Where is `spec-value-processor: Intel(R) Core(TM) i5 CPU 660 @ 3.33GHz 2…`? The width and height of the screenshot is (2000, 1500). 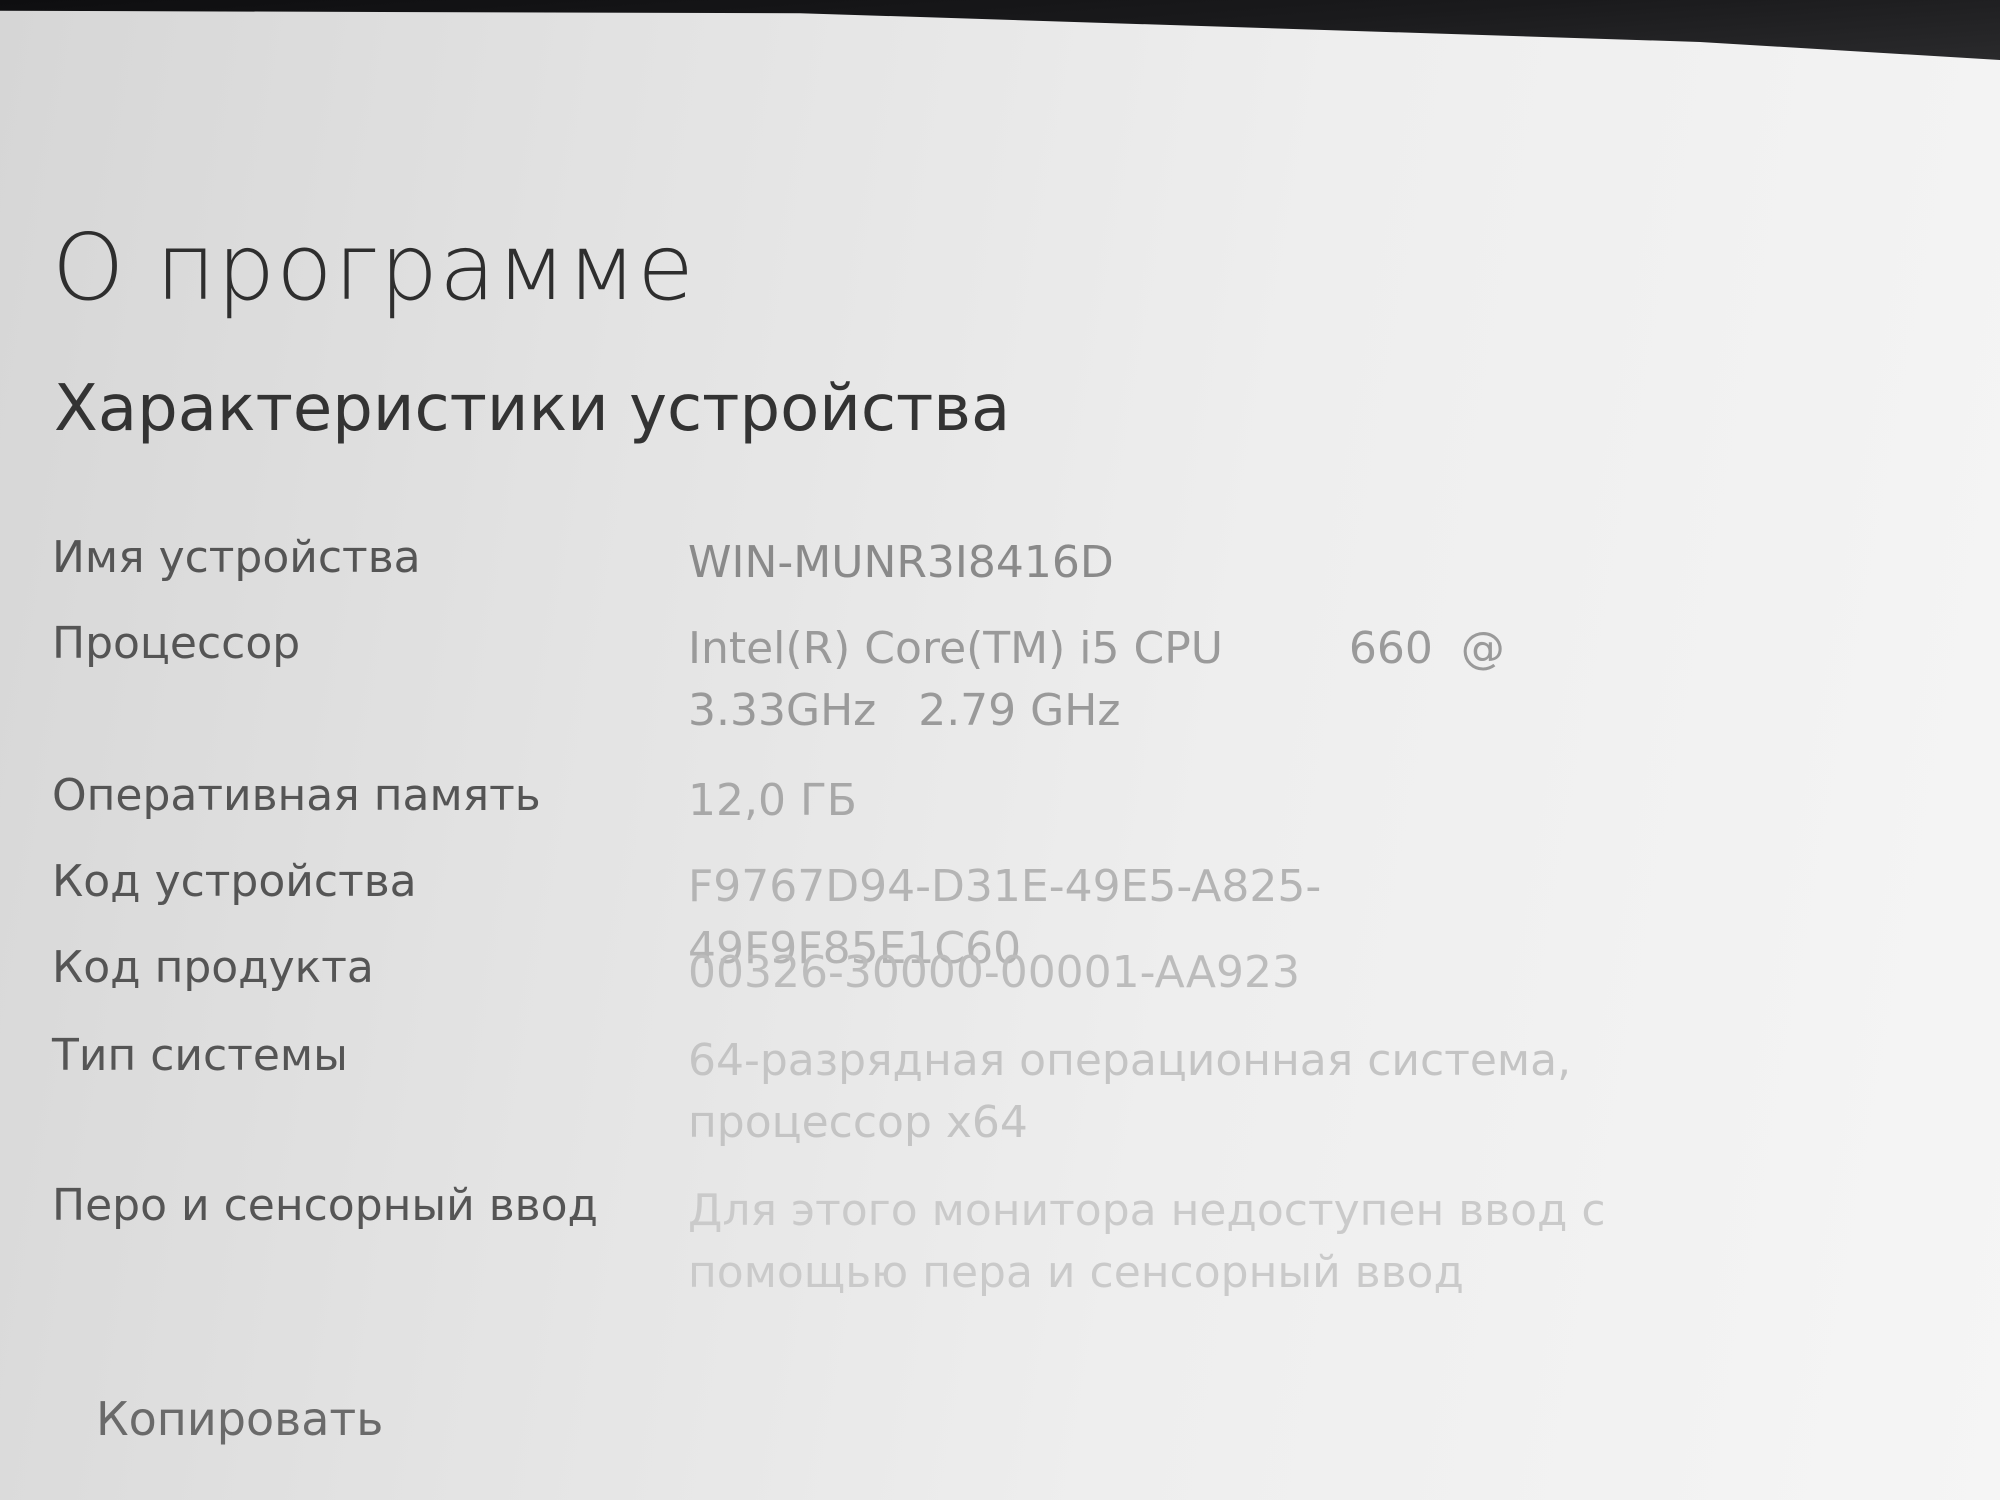
spec-value-processor: Intel(R) Core(TM) i5 CPU 660 @ 3.33GHz 2… is located at coordinates (1103, 679).